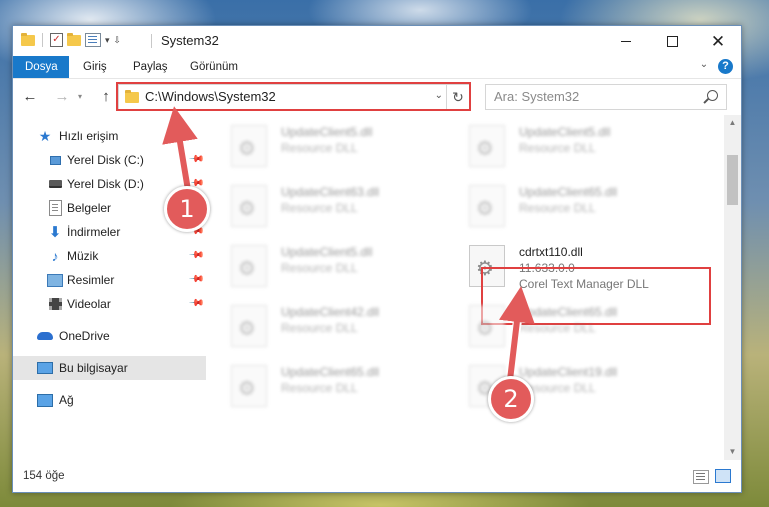 The width and height of the screenshot is (769, 507). Describe the element at coordinates (704, 65) in the screenshot. I see `expand-ribbon-icon: ⌄` at that location.